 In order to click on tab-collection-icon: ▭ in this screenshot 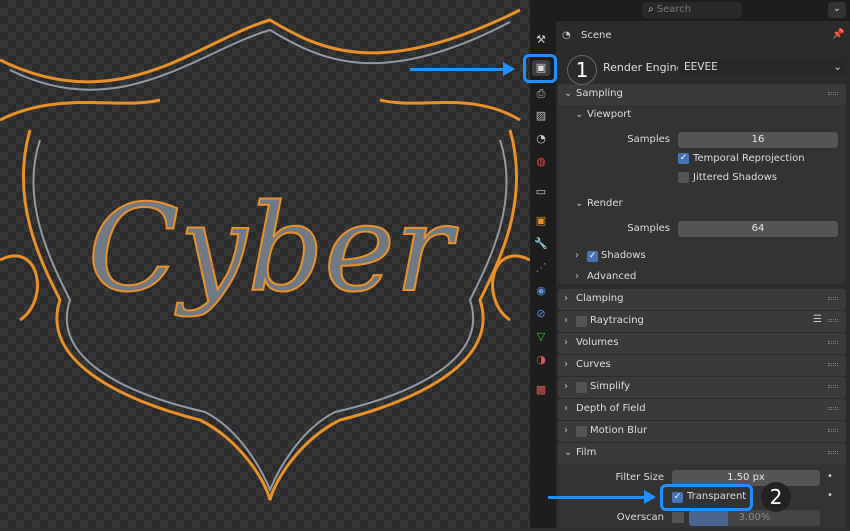, I will do `click(541, 192)`.